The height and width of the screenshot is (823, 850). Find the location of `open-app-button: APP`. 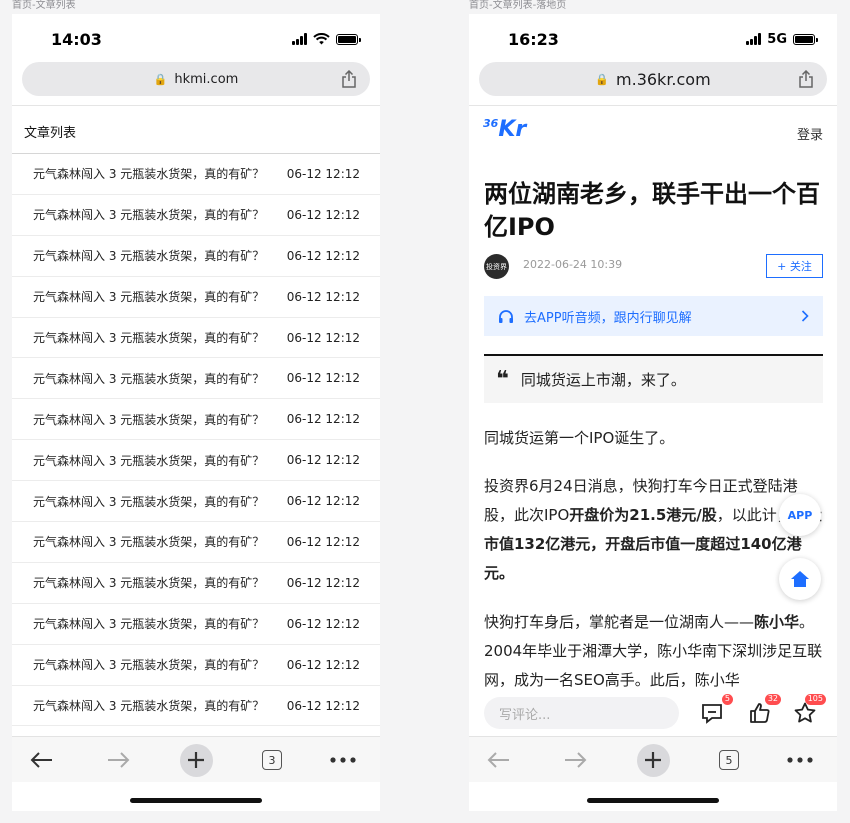

open-app-button: APP is located at coordinates (800, 515).